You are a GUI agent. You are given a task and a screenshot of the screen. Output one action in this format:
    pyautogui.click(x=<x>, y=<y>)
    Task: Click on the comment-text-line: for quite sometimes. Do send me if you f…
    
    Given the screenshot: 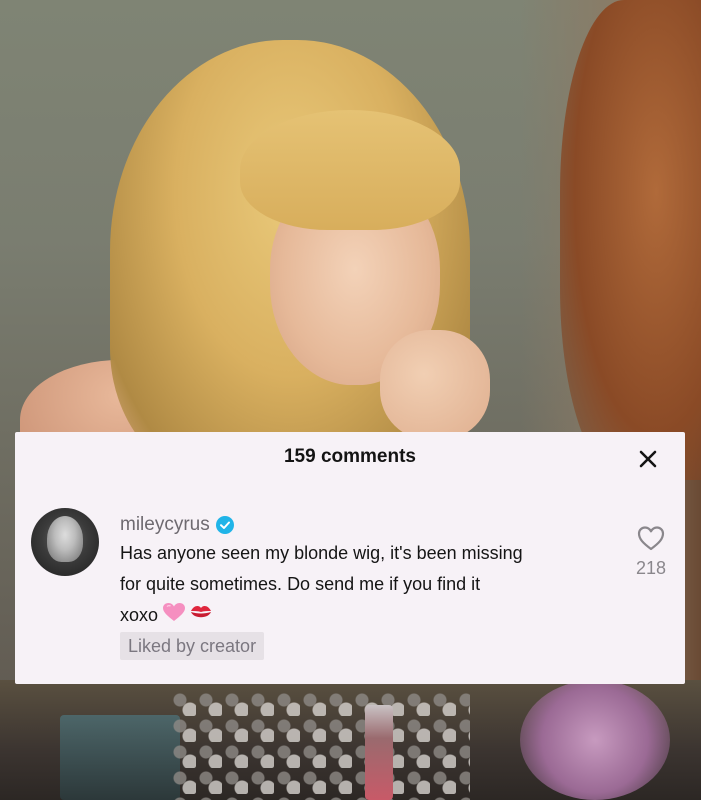 What is the action you would take?
    pyautogui.click(x=300, y=584)
    